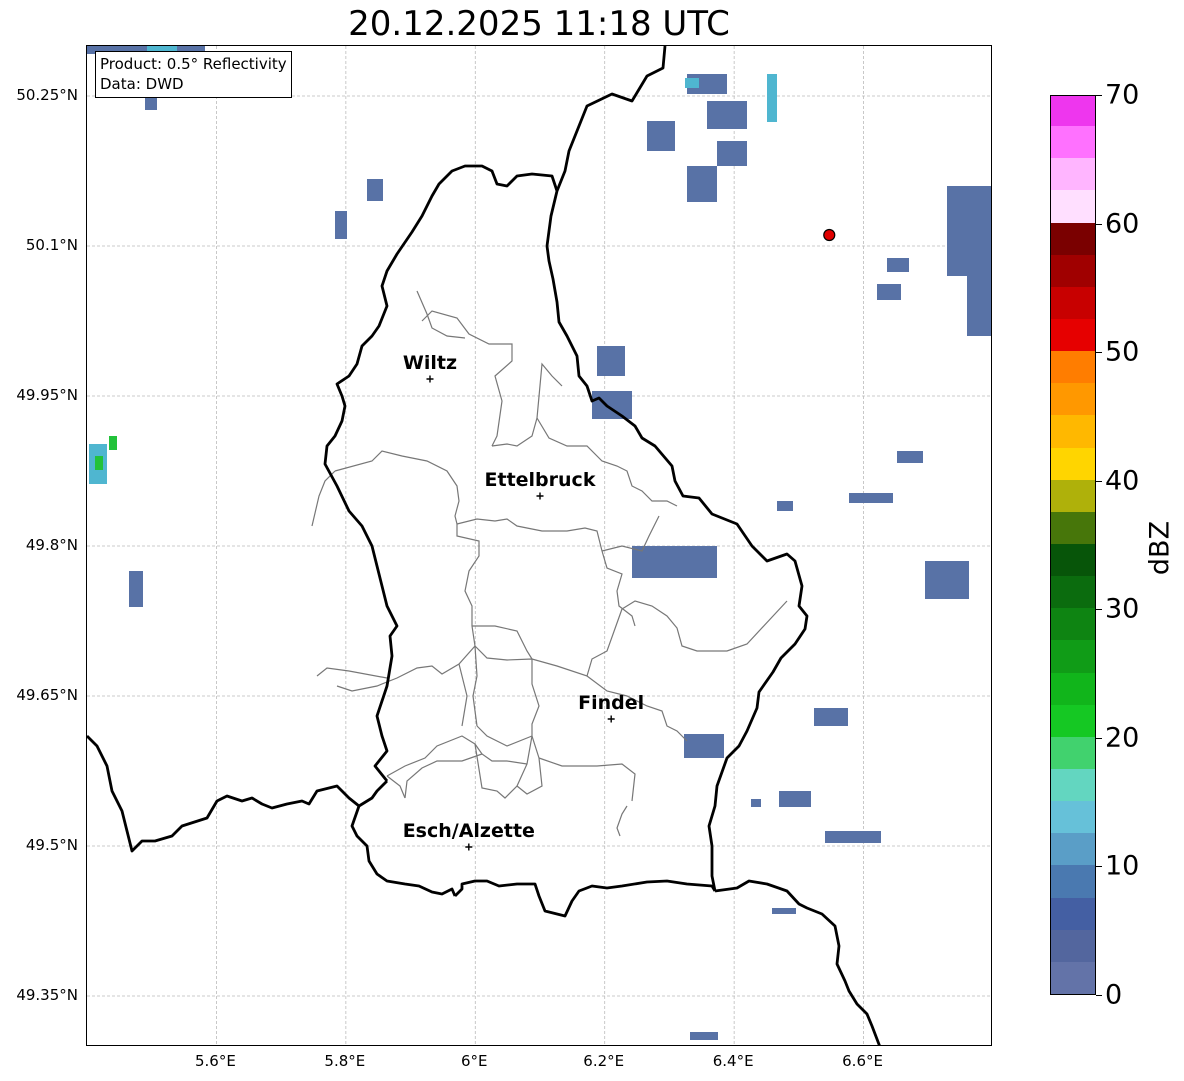  Describe the element at coordinates (862, 1061) in the screenshot. I see `lon-tick-label: 6.6°E` at that location.